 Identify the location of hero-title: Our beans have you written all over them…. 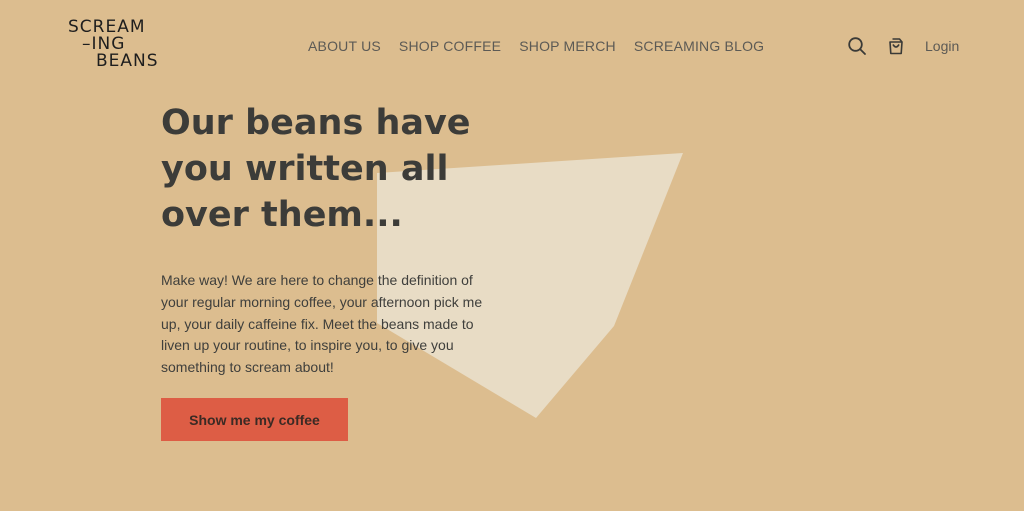
(326, 169).